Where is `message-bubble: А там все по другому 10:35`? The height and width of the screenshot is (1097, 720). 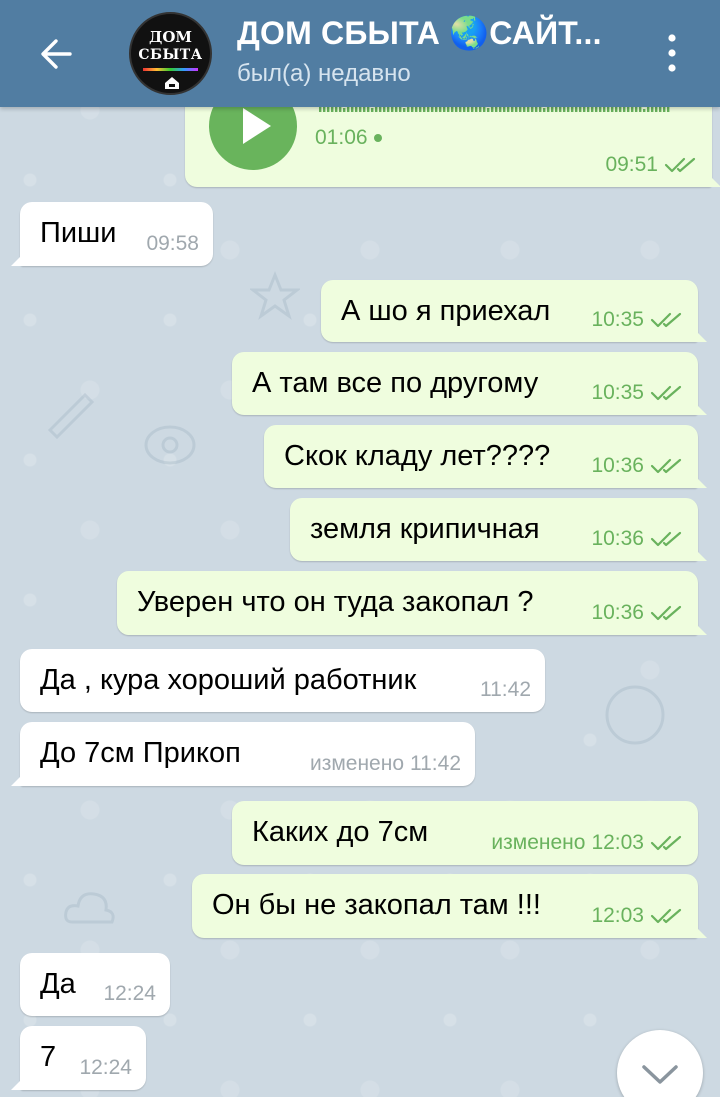
message-bubble: А там все по другому 10:35 is located at coordinates (469, 383).